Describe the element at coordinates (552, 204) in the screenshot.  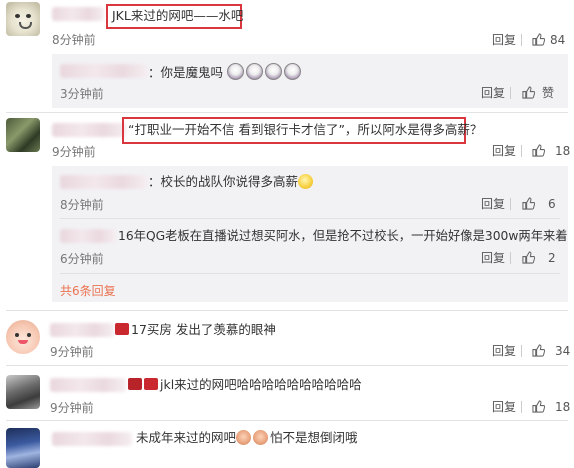
I see `like-count: 6` at that location.